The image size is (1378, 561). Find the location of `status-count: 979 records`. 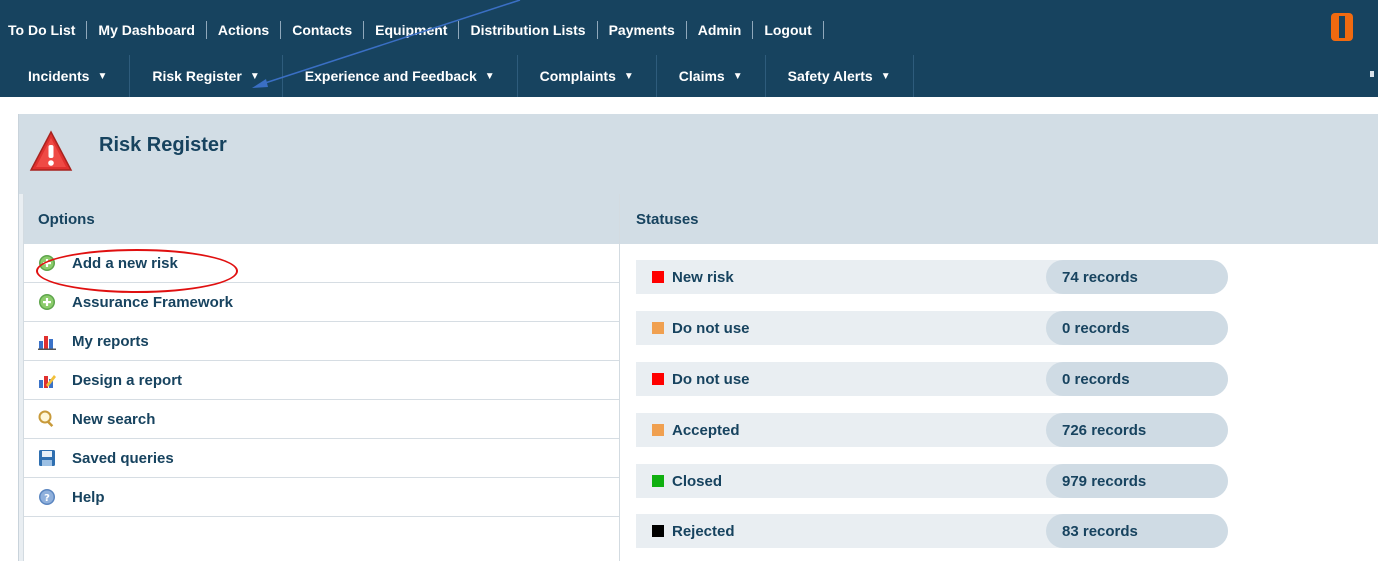

status-count: 979 records is located at coordinates (1137, 481).